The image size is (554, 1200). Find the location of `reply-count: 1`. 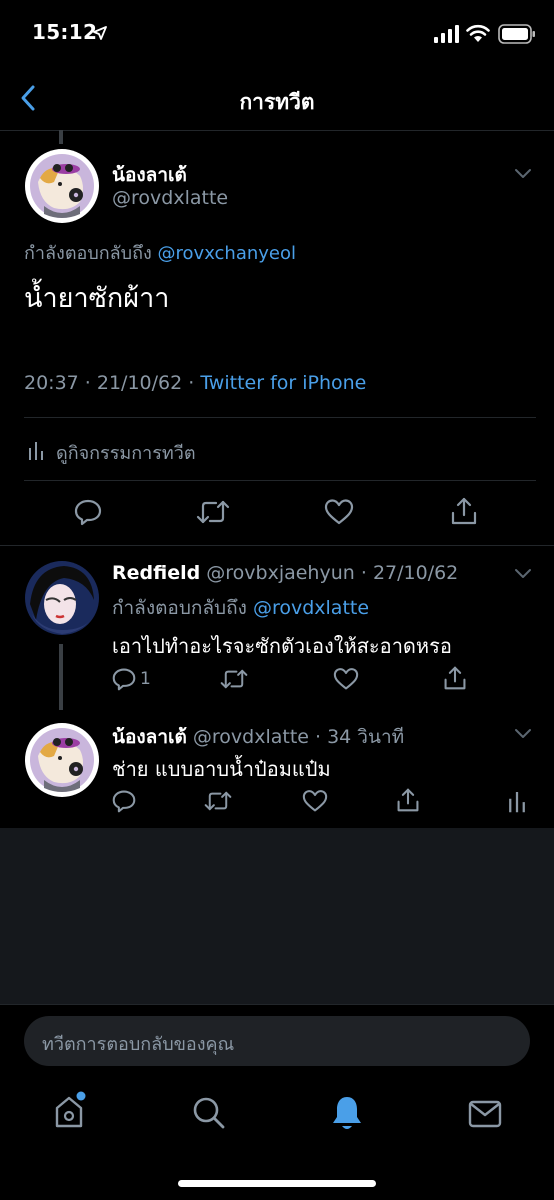

reply-count: 1 is located at coordinates (145, 679).